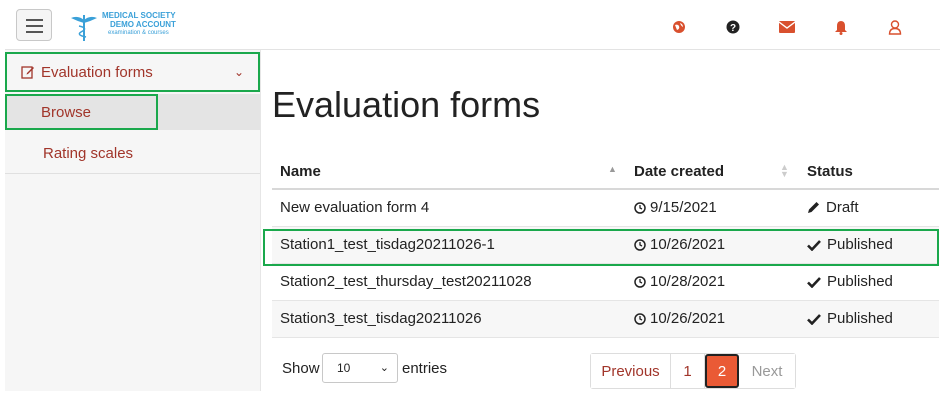 This screenshot has height=393, width=945. I want to click on entries-label: entries, so click(425, 368).